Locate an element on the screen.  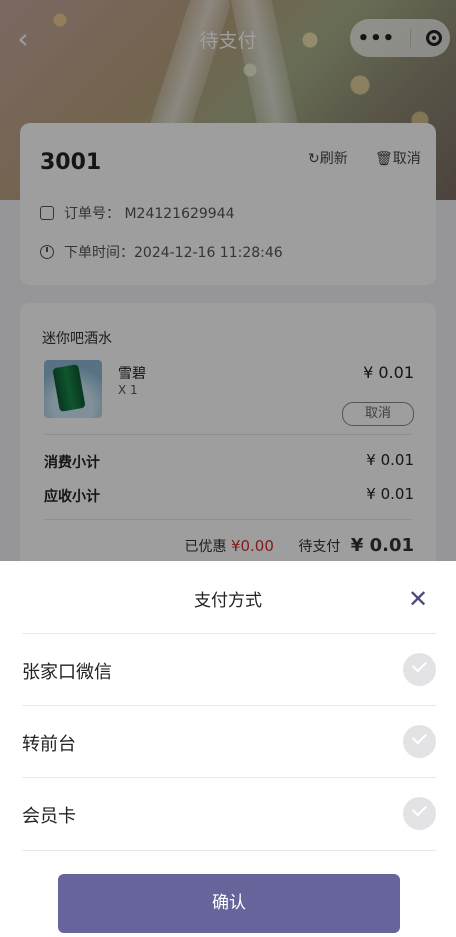
payment-option-label: 张家口微信 is located at coordinates (67, 672).